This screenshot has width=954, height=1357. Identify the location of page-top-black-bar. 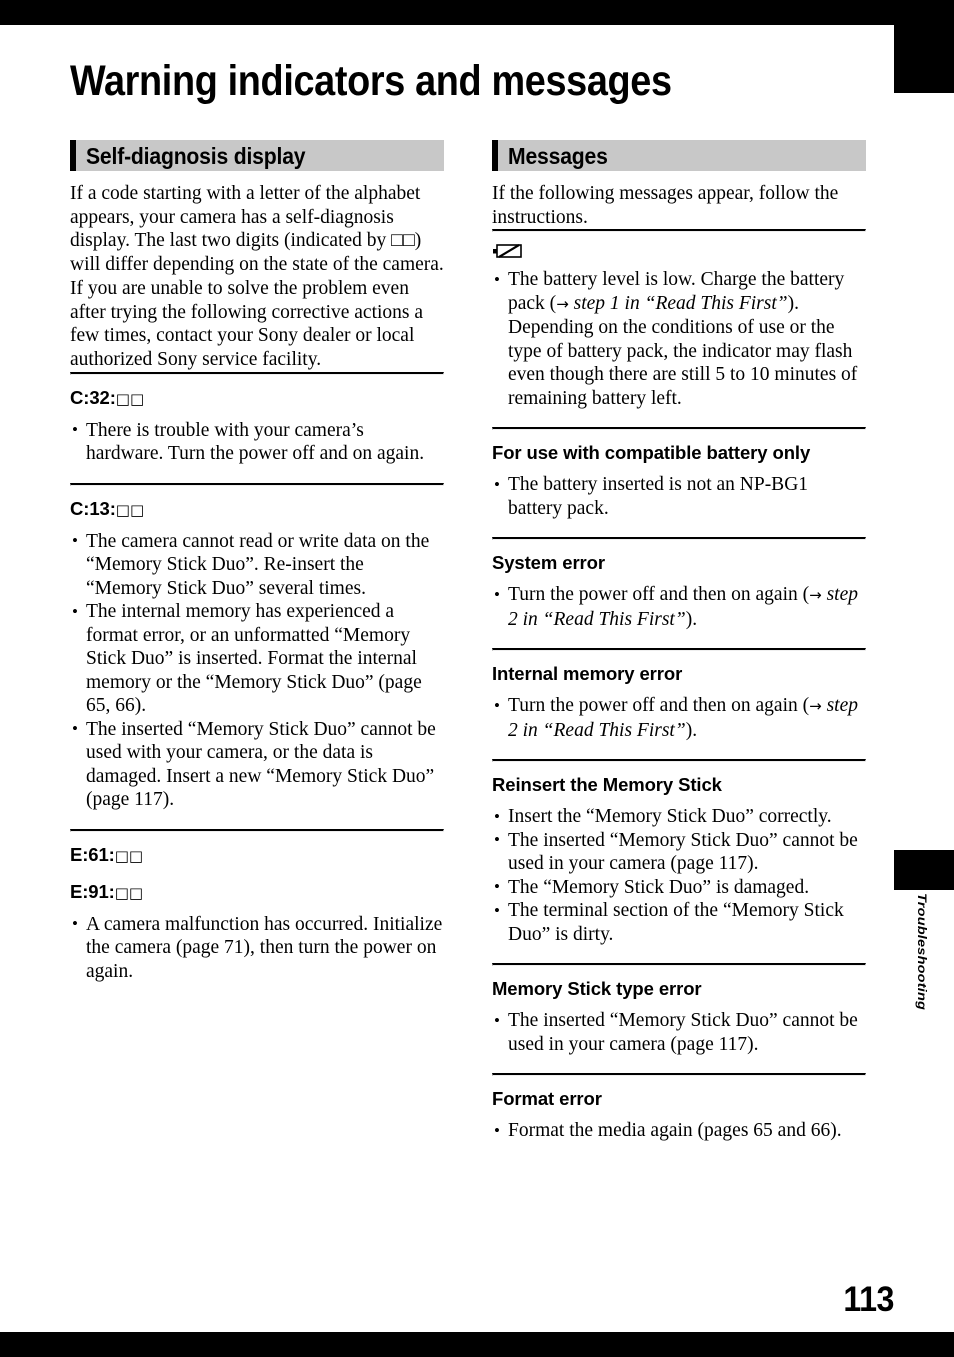
(477, 12).